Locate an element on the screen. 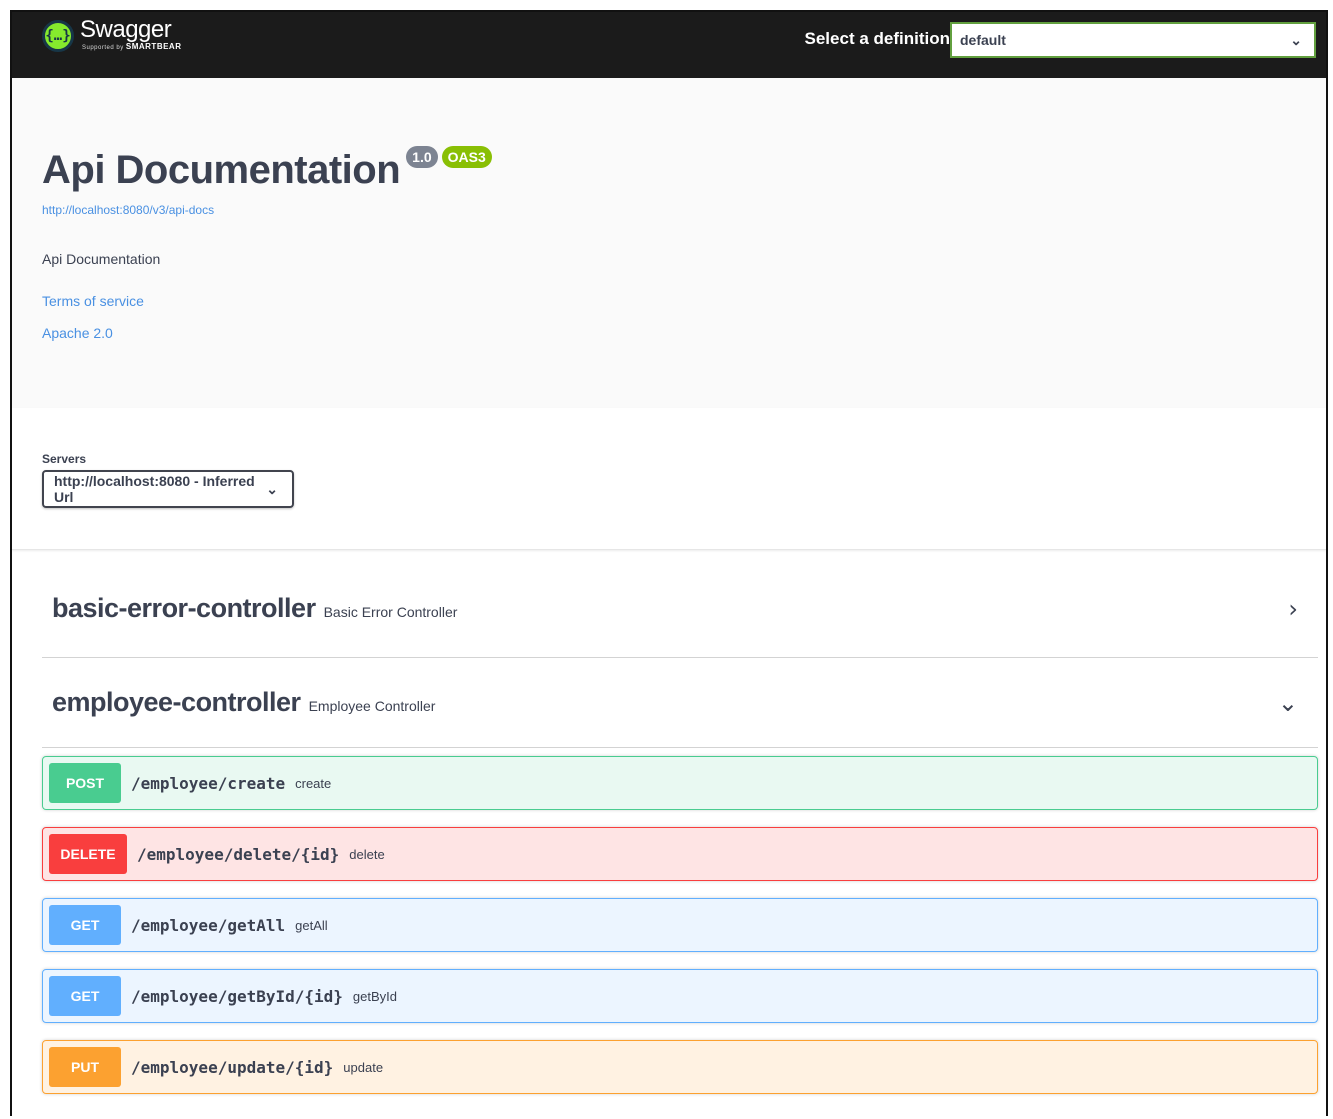 Image resolution: width=1333 pixels, height=1119 pixels. page-title: Api Documentation is located at coordinates (221, 170).